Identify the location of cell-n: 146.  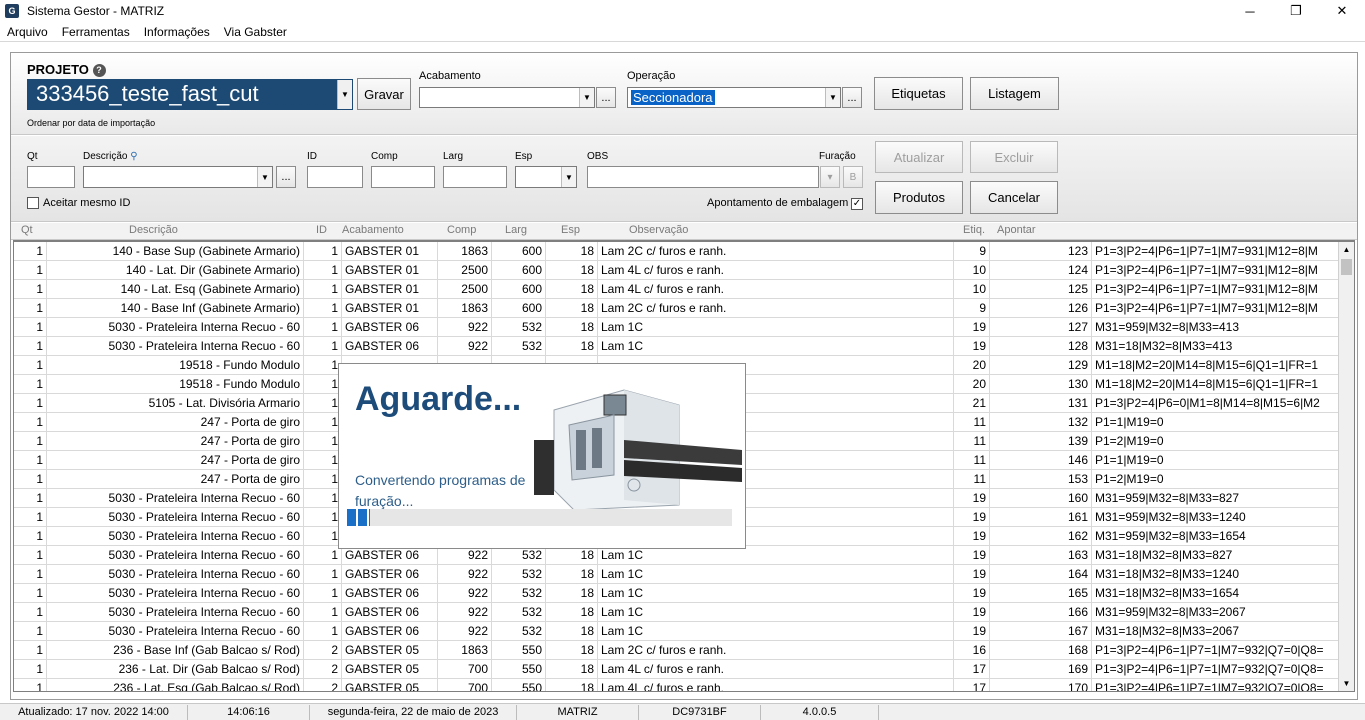
(1041, 460).